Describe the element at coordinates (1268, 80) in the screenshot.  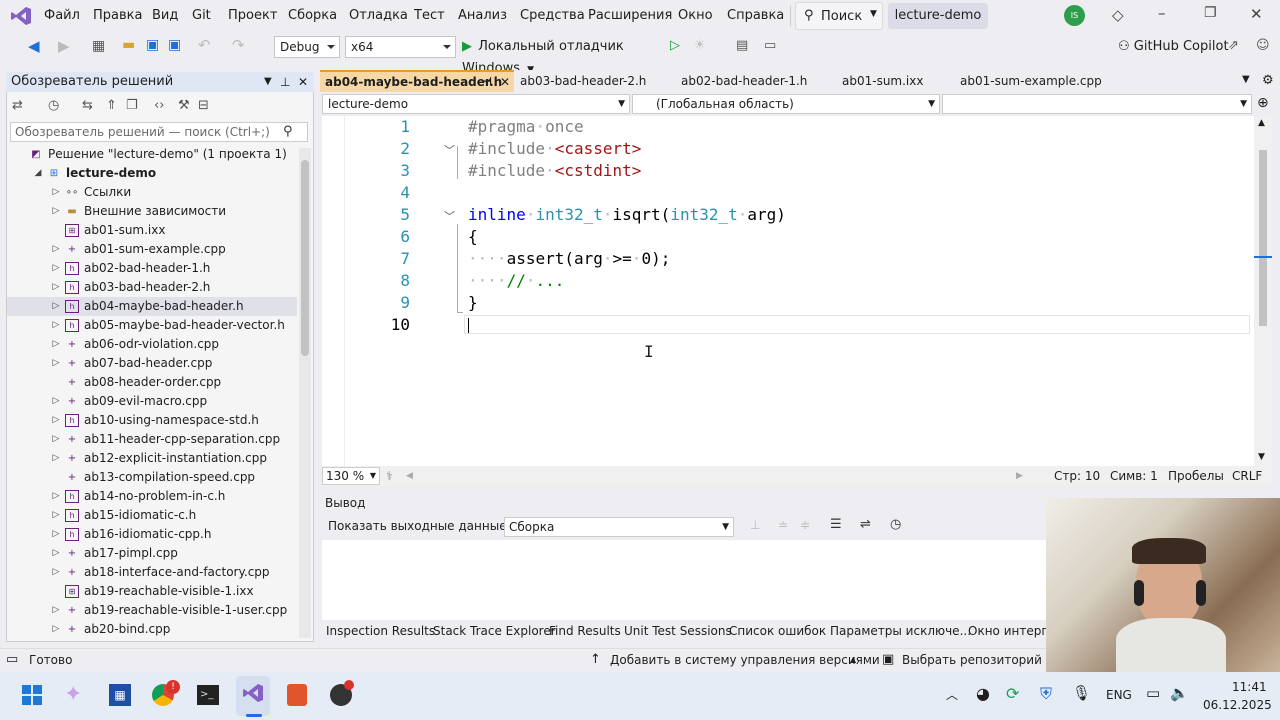
I see `settings-icon: ⚙` at that location.